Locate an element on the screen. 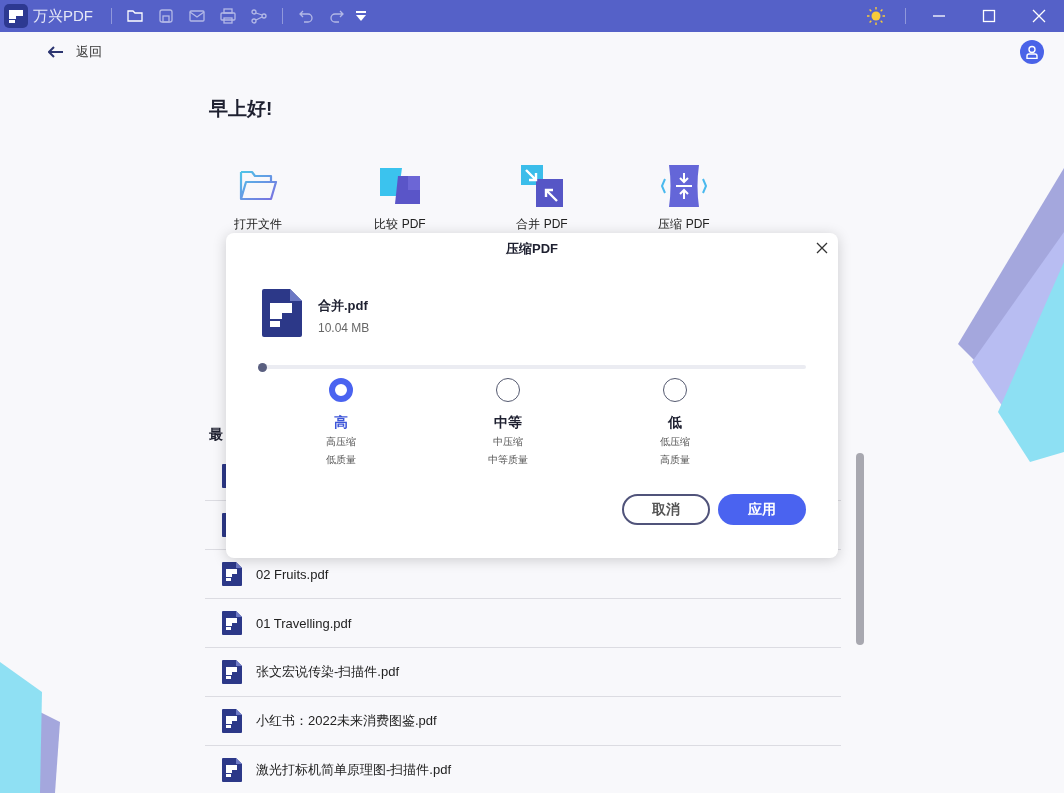 This screenshot has width=1064, height=793. option-label: 中等 is located at coordinates (507, 423).